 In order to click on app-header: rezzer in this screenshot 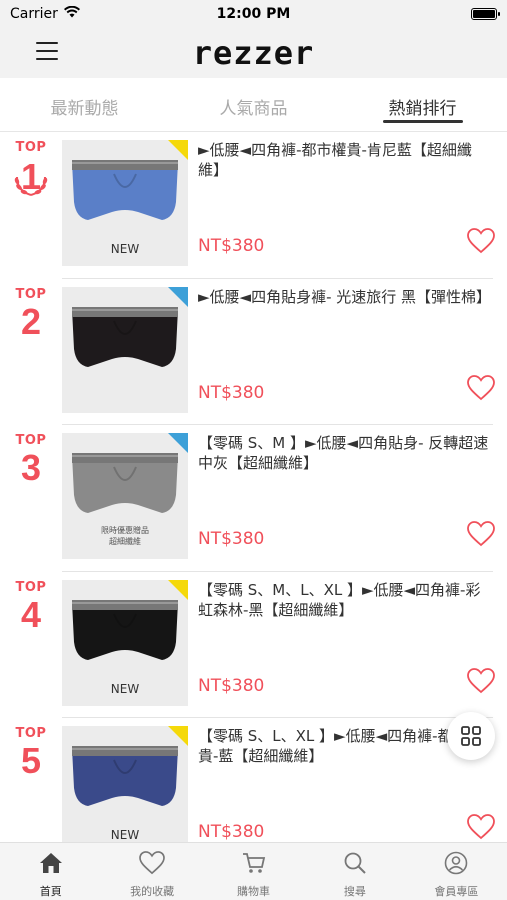, I will do `click(253, 53)`.